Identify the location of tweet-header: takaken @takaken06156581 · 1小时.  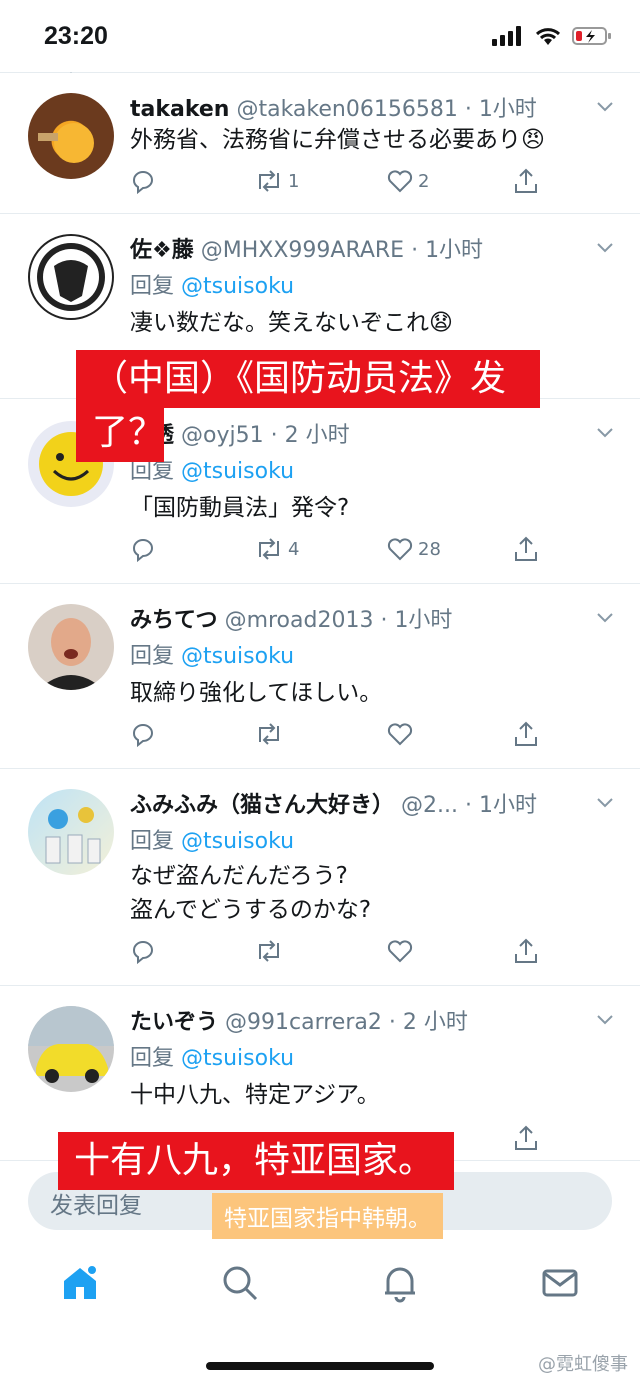
(333, 107).